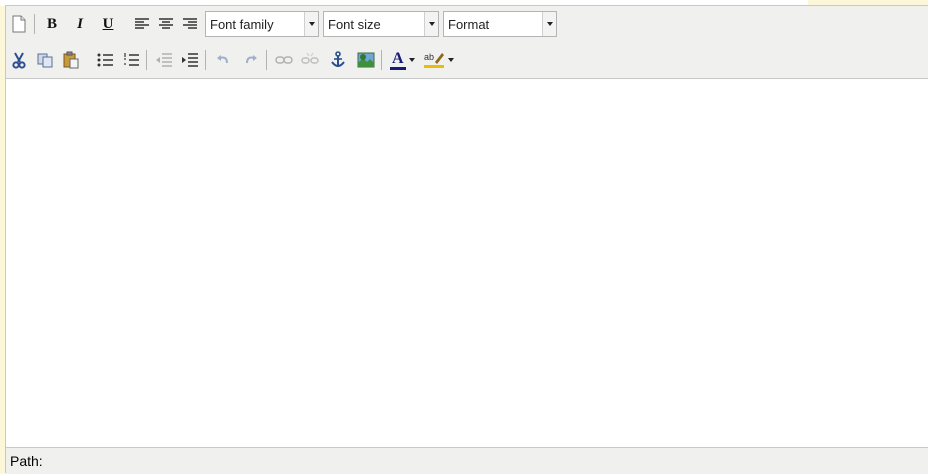  I want to click on numbered-list-icon, so click(131, 59).